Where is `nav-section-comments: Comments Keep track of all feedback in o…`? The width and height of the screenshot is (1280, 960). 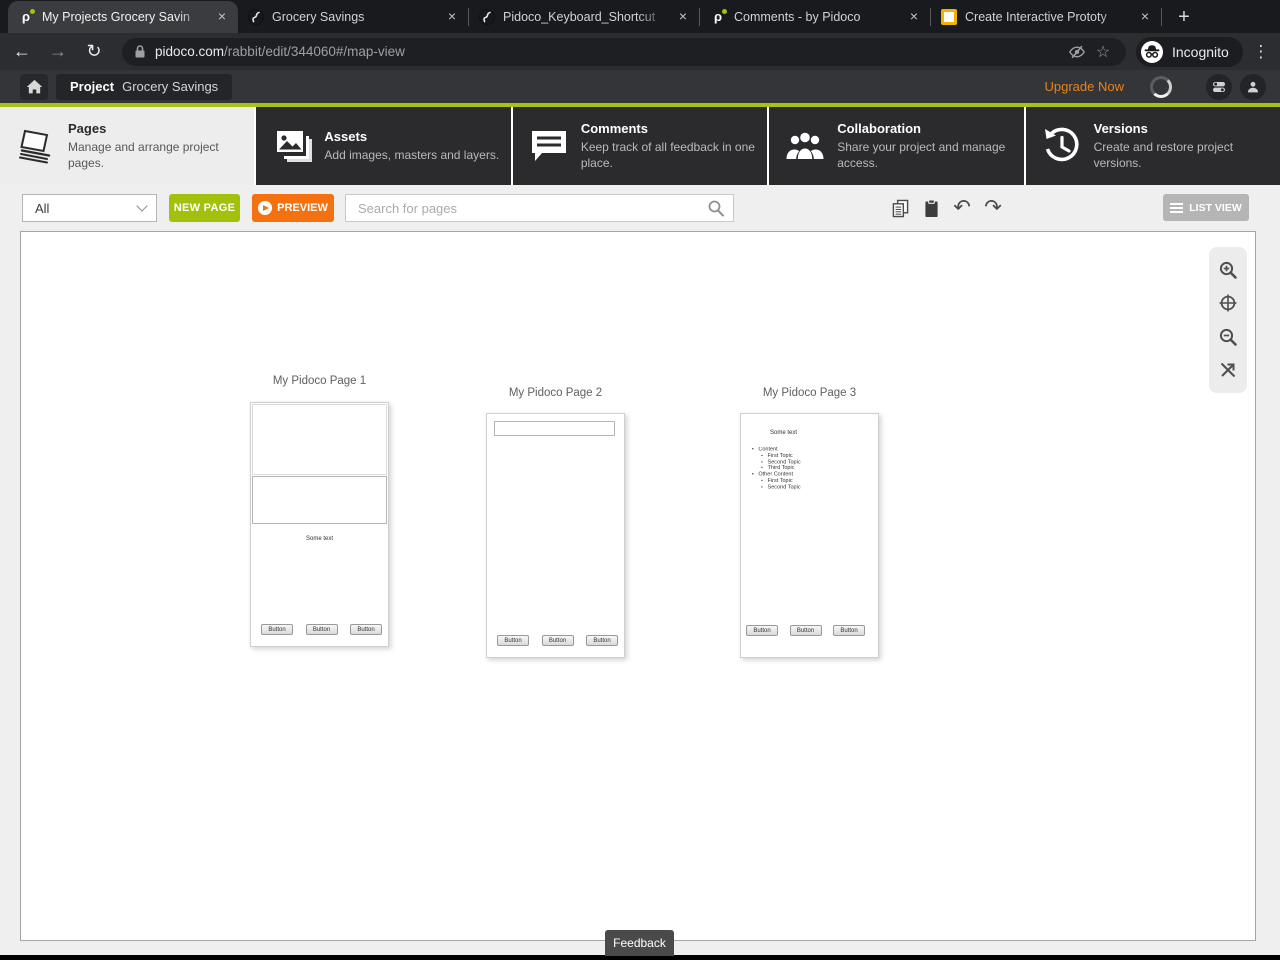
nav-section-comments: Comments Keep track of all feedback in o… is located at coordinates (639, 146).